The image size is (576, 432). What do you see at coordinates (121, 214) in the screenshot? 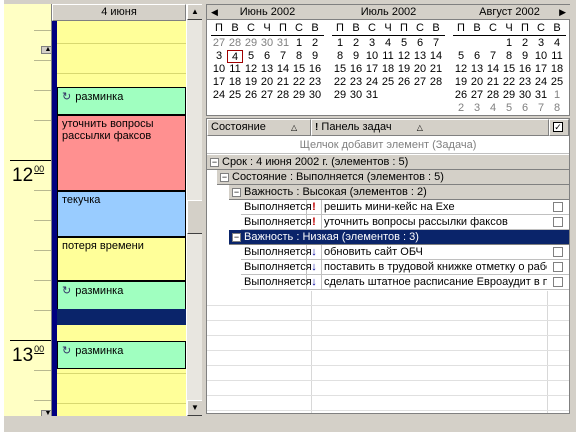
I see `appointment-item: текучка` at bounding box center [121, 214].